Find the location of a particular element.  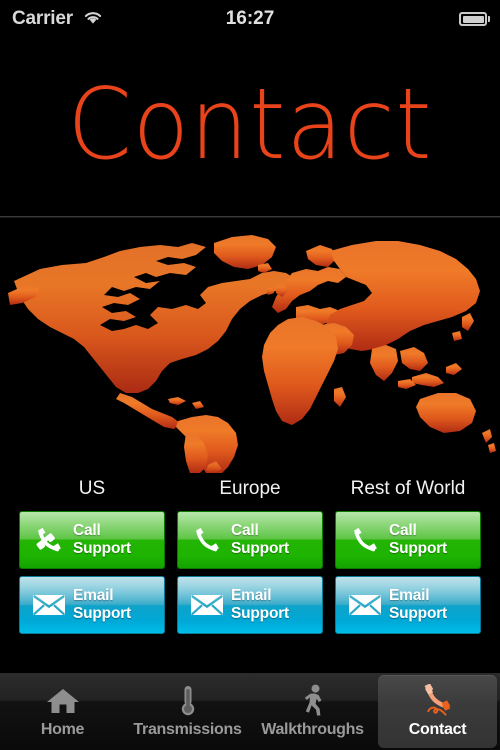

region-column-rest-of-world: Rest of World Call Support Email Support is located at coordinates (408, 554).